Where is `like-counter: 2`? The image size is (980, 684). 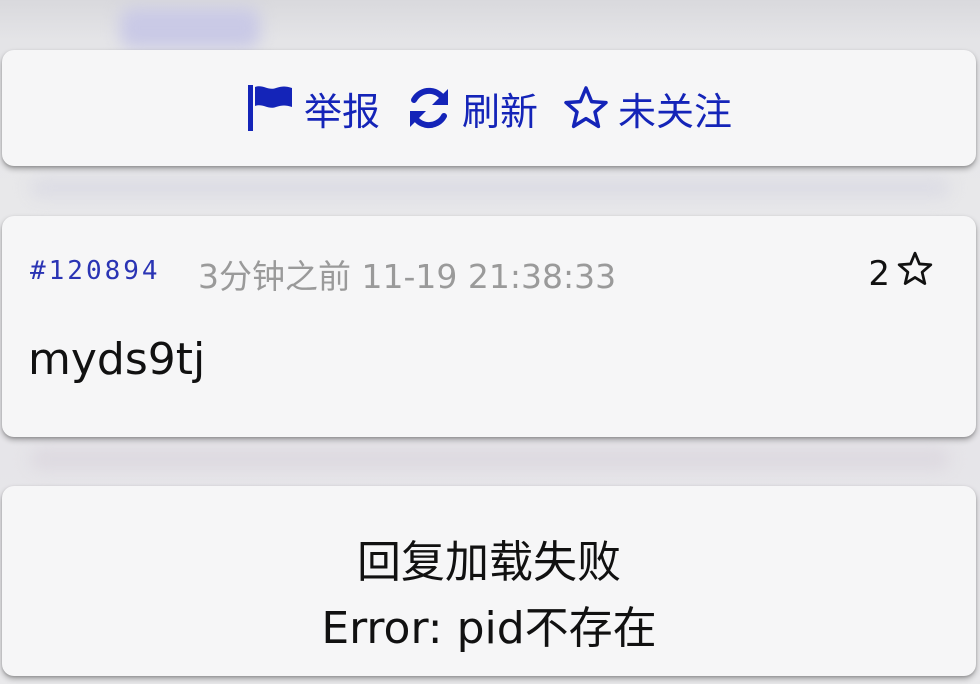
like-counter: 2 is located at coordinates (901, 273).